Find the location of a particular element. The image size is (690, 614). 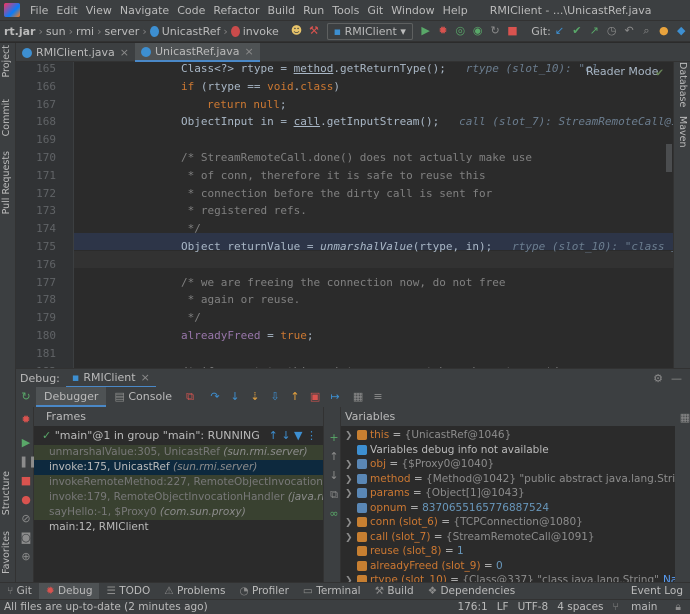

menu-file: File is located at coordinates (39, 10).